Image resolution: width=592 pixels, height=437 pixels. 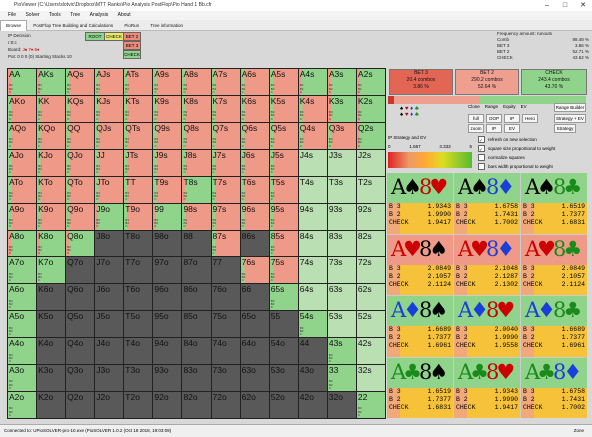 I want to click on hand-cell: 32o, so click(x=341, y=405).